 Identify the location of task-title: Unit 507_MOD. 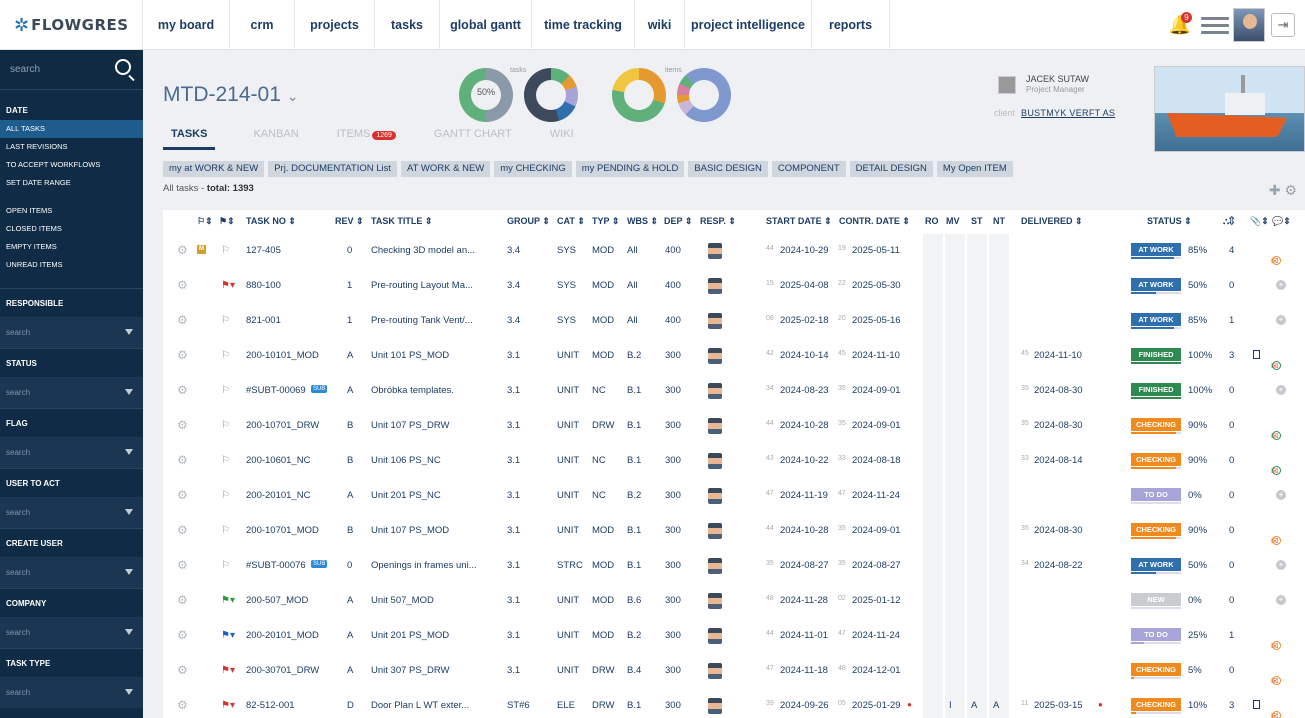
(402, 600).